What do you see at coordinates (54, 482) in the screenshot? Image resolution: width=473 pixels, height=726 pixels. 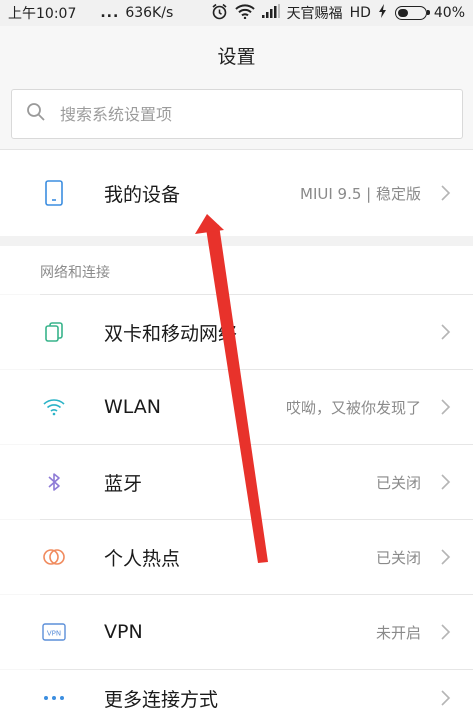 I see `bluetooth-icon` at bounding box center [54, 482].